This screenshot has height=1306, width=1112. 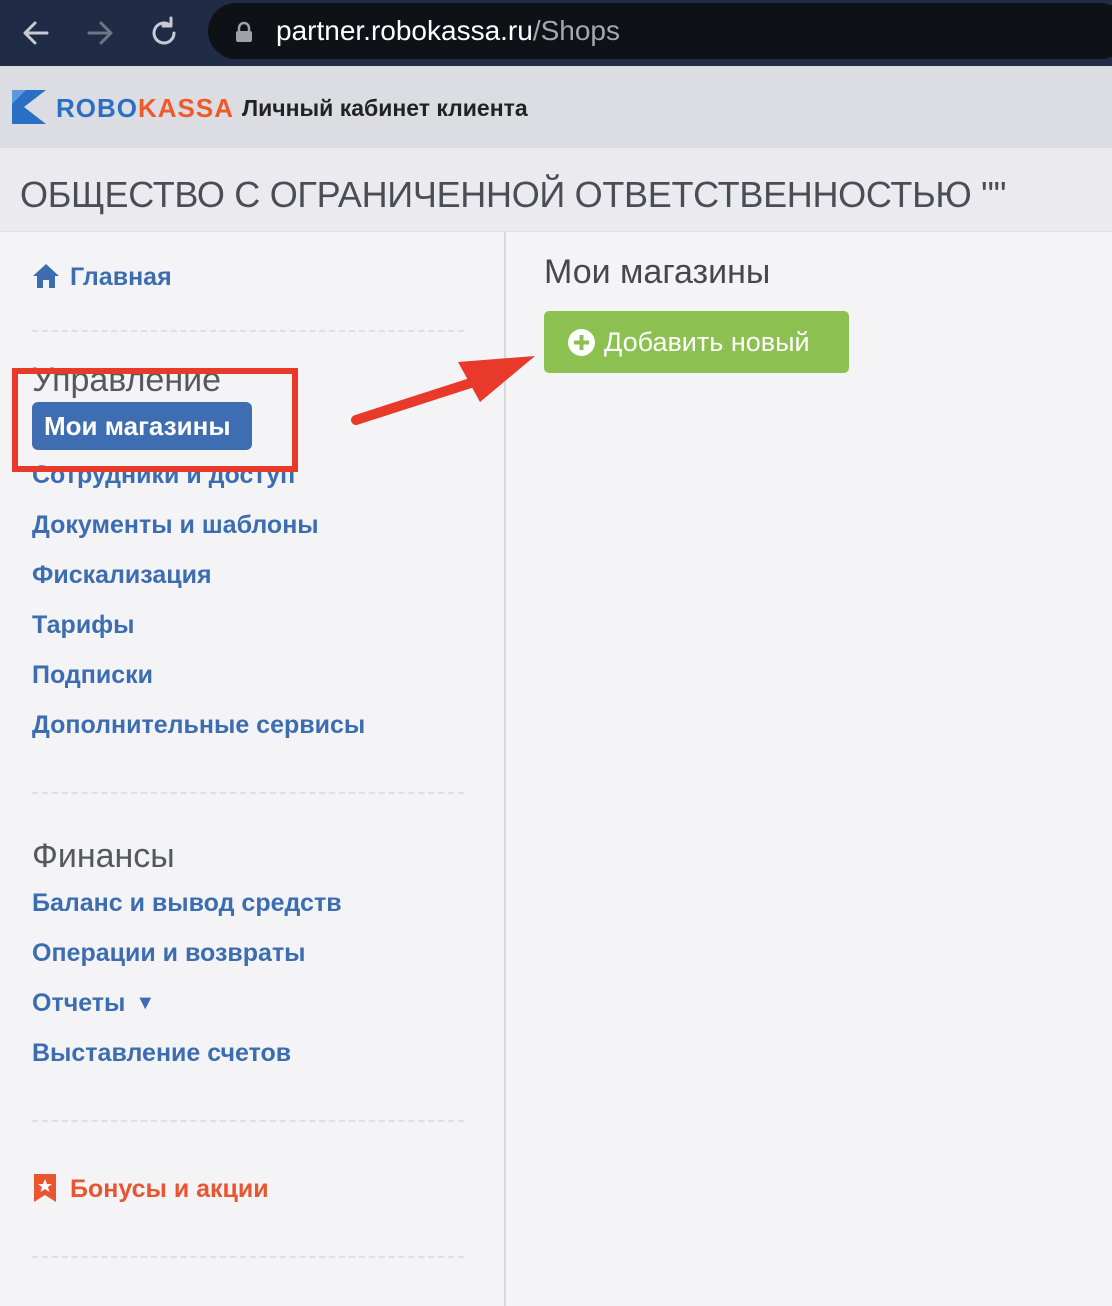 I want to click on forward-button, so click(x=100, y=33).